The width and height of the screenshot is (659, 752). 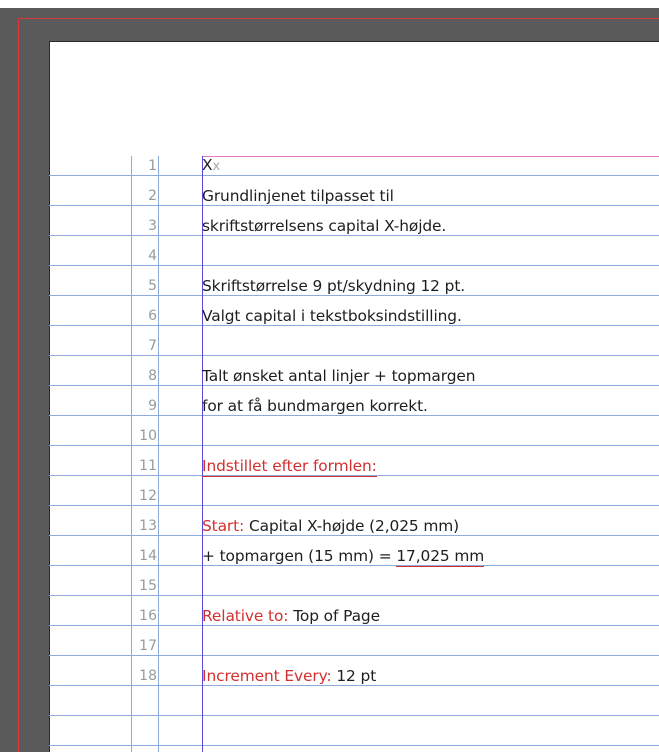 What do you see at coordinates (216, 166) in the screenshot?
I see `lowercase-x-sample: x` at bounding box center [216, 166].